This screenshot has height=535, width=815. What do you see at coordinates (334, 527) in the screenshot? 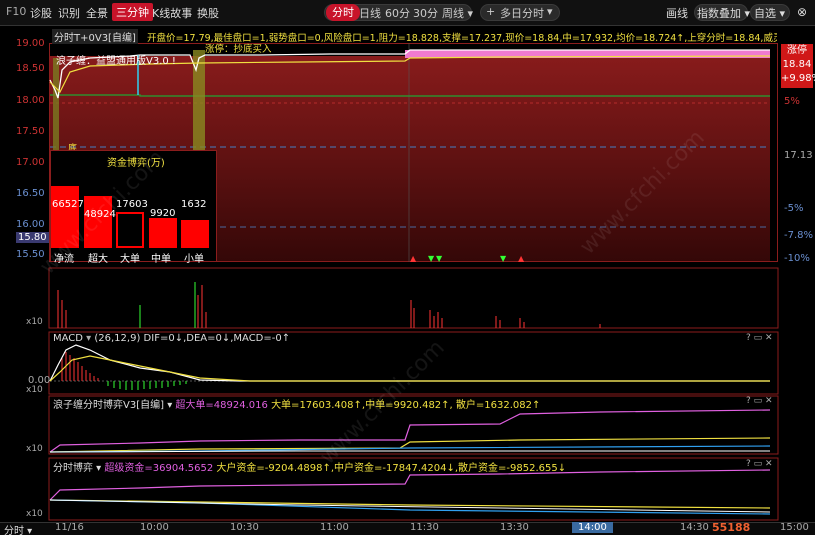
I see `time-tick: 11:00` at bounding box center [334, 527].